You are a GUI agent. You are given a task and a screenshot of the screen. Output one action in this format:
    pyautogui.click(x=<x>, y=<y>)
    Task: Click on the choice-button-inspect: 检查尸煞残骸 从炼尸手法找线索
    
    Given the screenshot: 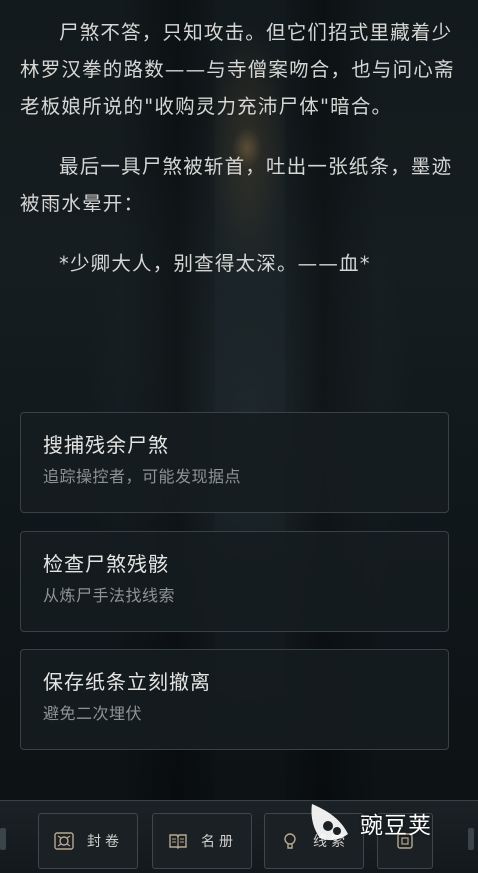 What is the action you would take?
    pyautogui.click(x=234, y=581)
    